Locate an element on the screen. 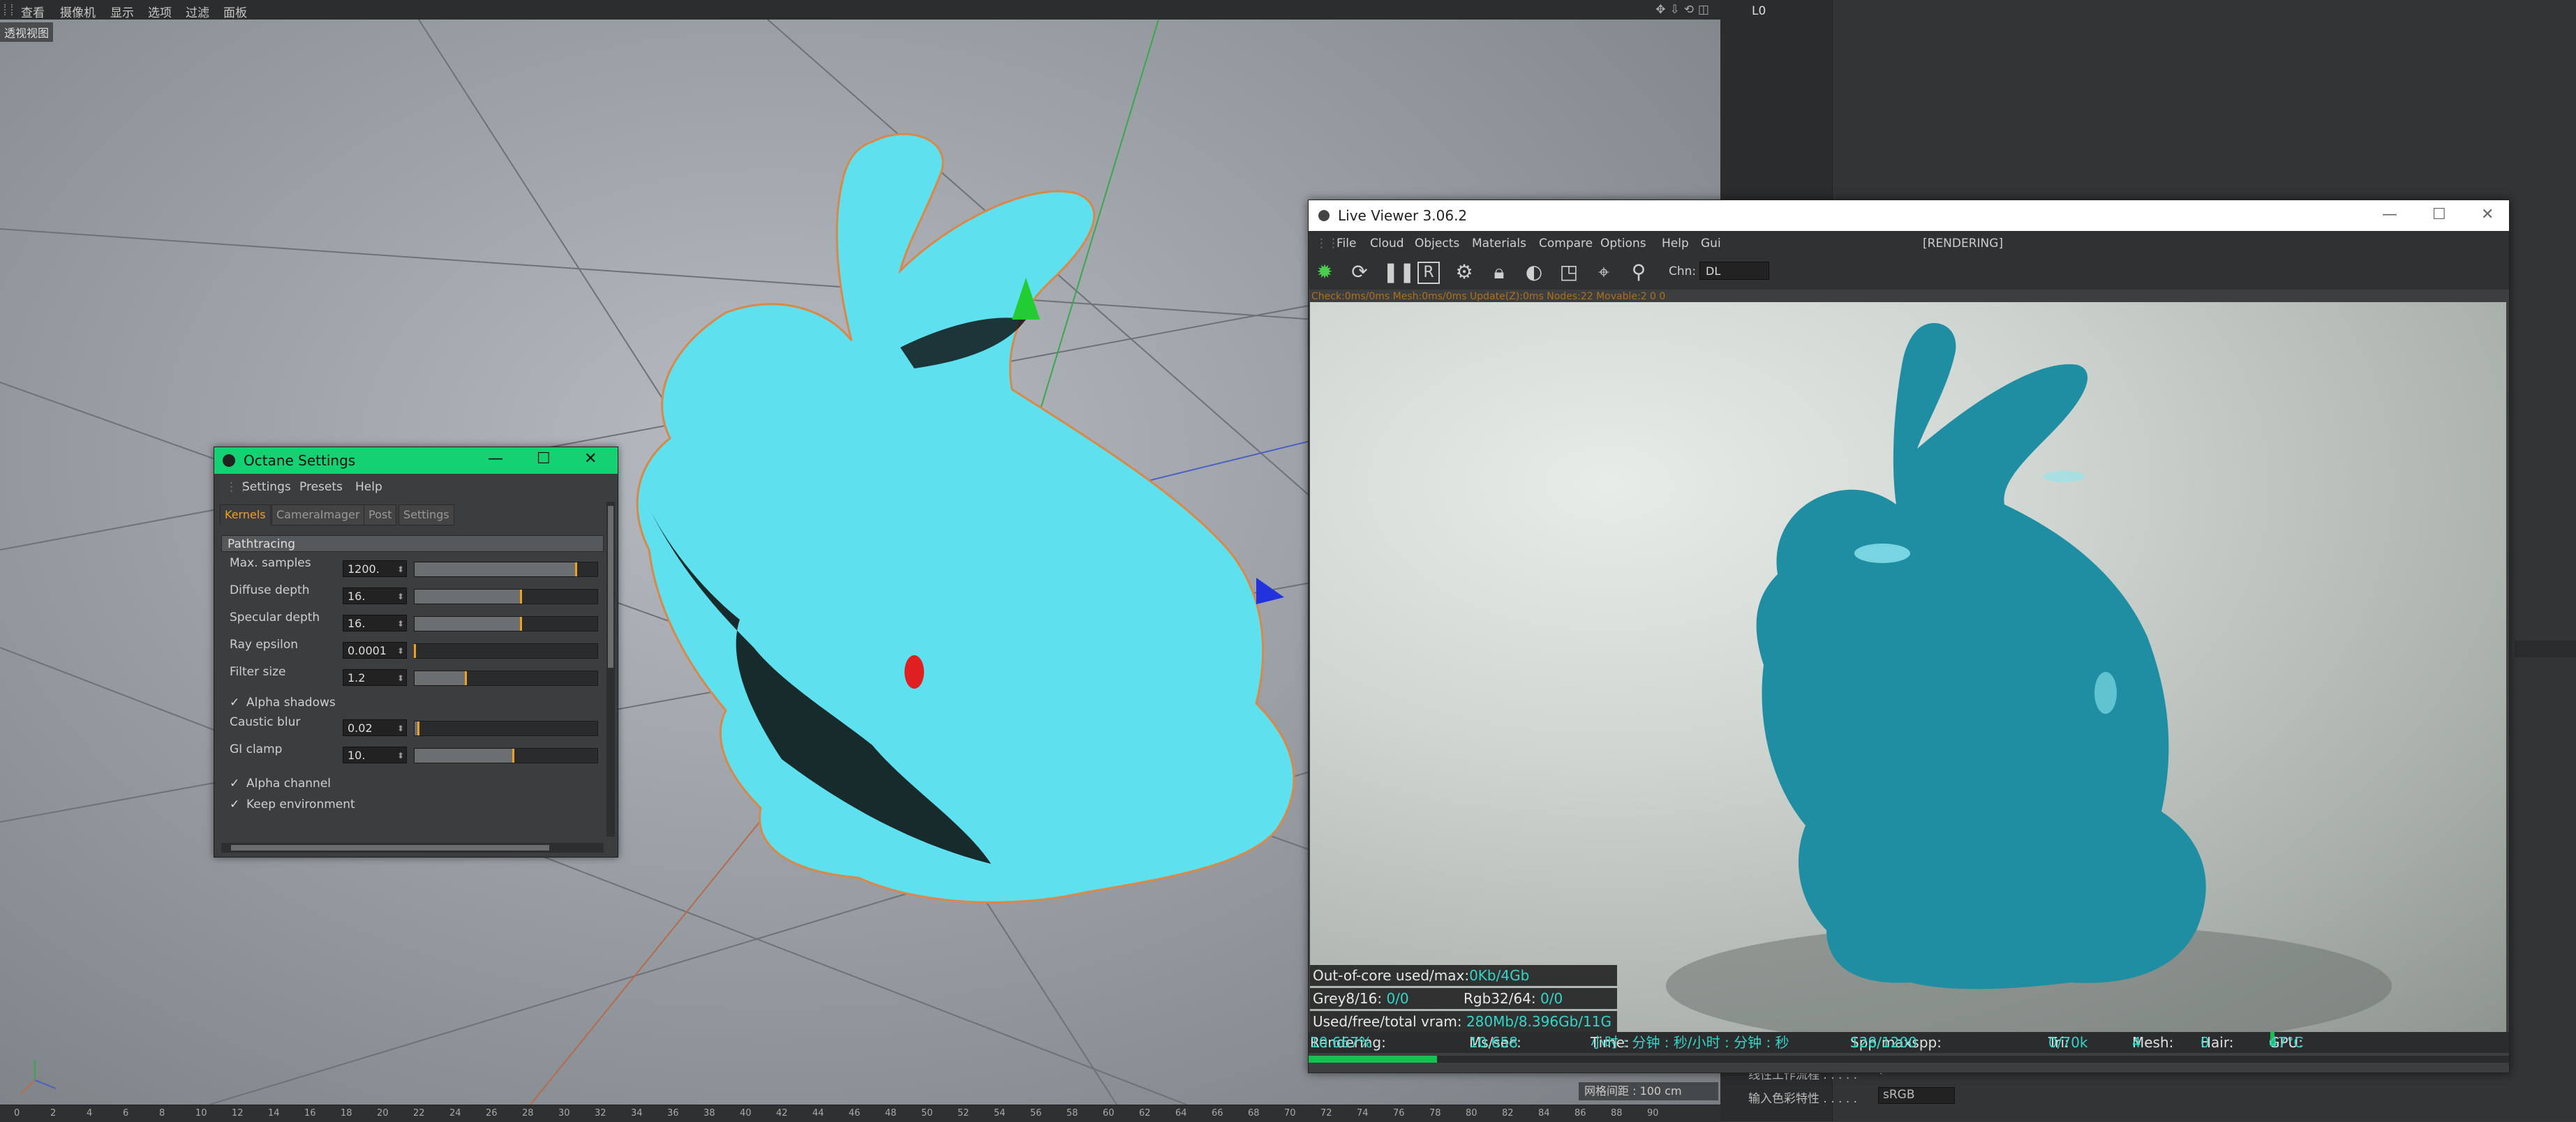  vertical-scrollbar is located at coordinates (610, 669).